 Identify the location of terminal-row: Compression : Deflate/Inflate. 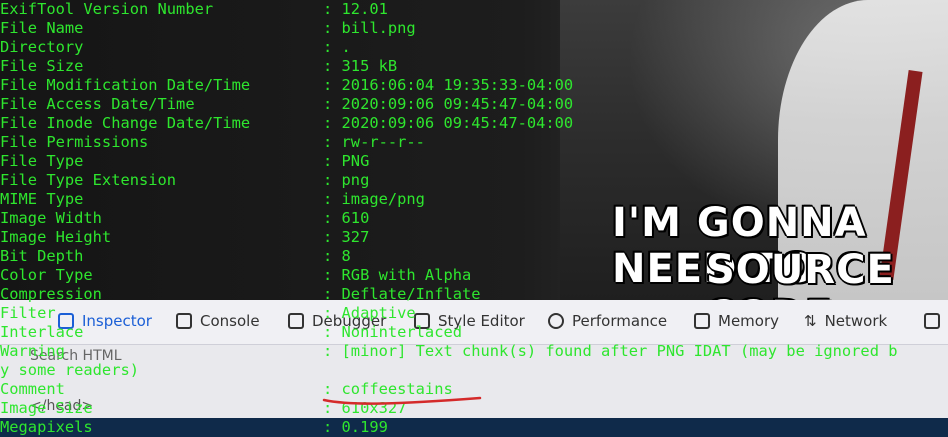
(240, 294).